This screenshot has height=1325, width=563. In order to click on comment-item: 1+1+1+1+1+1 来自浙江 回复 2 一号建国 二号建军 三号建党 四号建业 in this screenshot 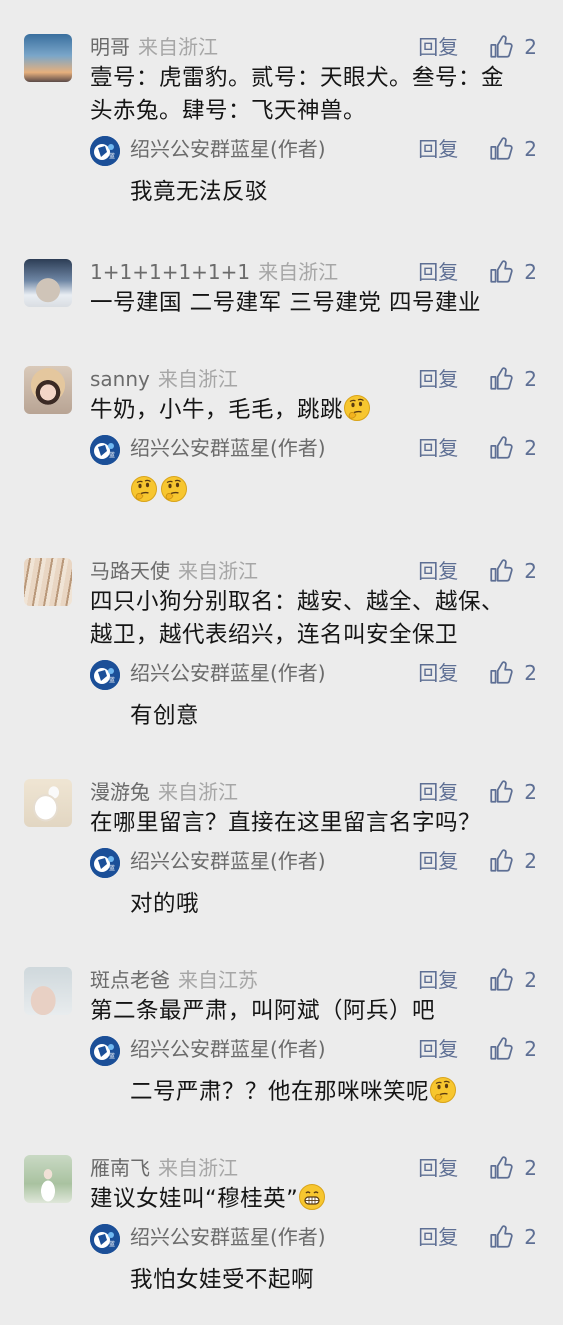, I will do `click(281, 264)`.